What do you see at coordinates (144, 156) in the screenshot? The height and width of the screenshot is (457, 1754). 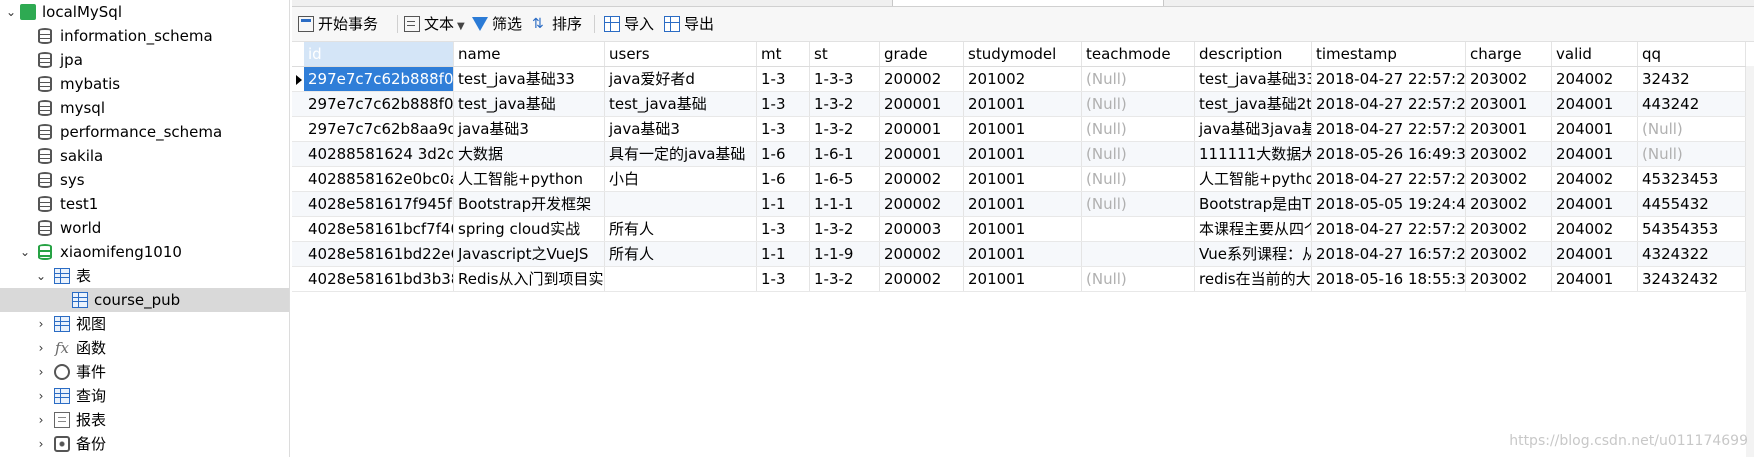 I see `database-node: sakila` at bounding box center [144, 156].